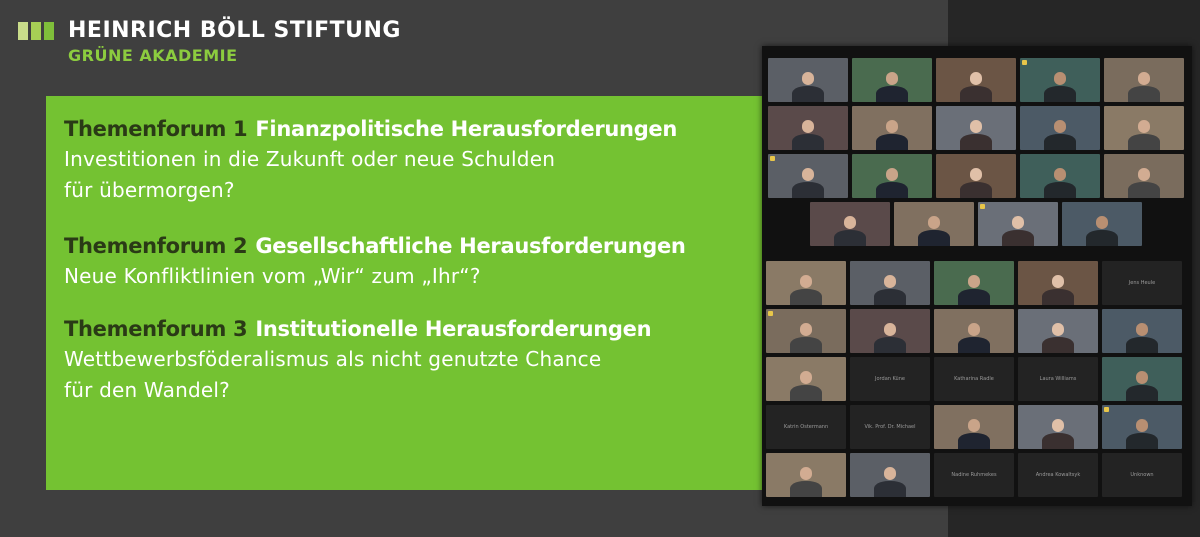 The height and width of the screenshot is (537, 1200). I want to click on forum-question-line: Neue Konfliktlinien vom „Wir“ zum „Ihr“?, so click(272, 276).